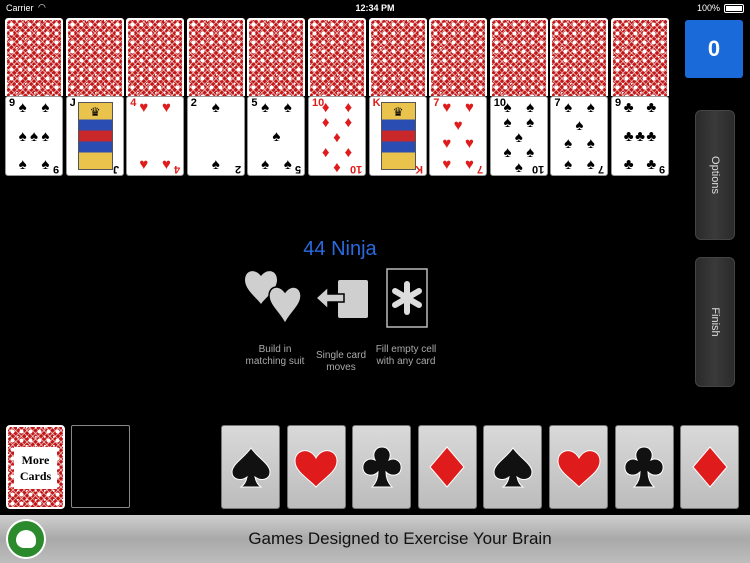 This screenshot has height=563, width=750. Describe the element at coordinates (734, 8) in the screenshot. I see `battery-icon` at that location.